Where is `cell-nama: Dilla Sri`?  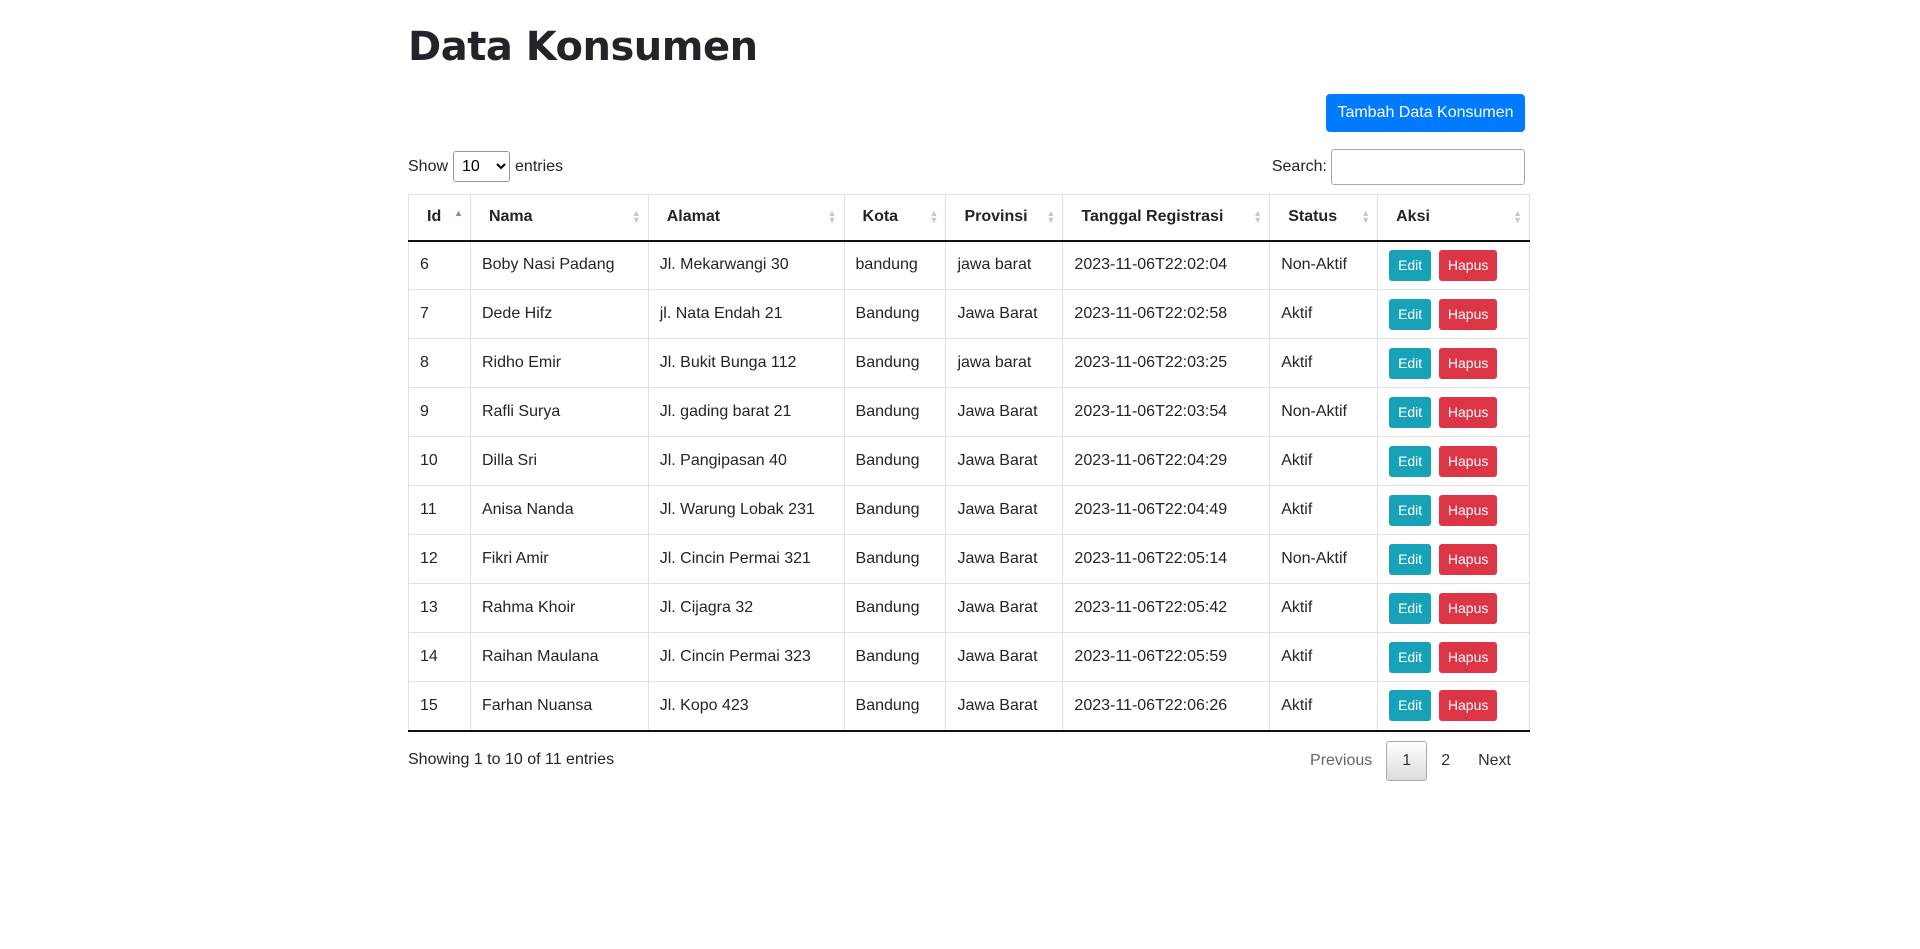 cell-nama: Dilla Sri is located at coordinates (559, 461).